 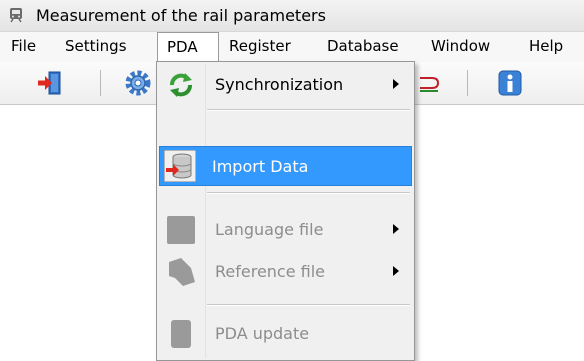 I want to click on title-bar: Measurement of the rail parameters, so click(x=292, y=16).